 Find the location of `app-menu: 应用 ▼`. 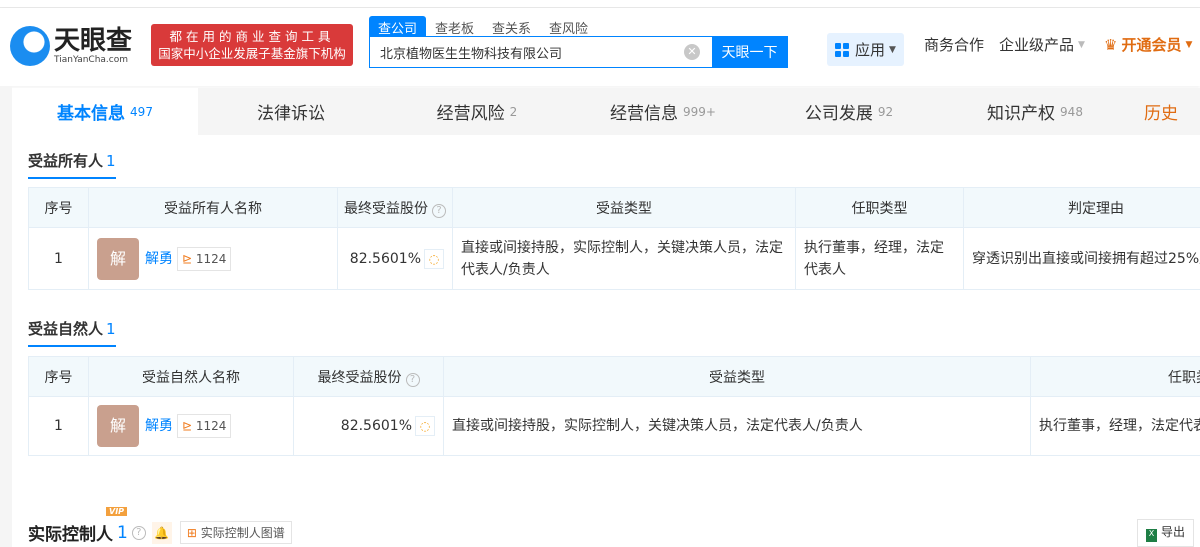

app-menu: 应用 ▼ is located at coordinates (865, 49).